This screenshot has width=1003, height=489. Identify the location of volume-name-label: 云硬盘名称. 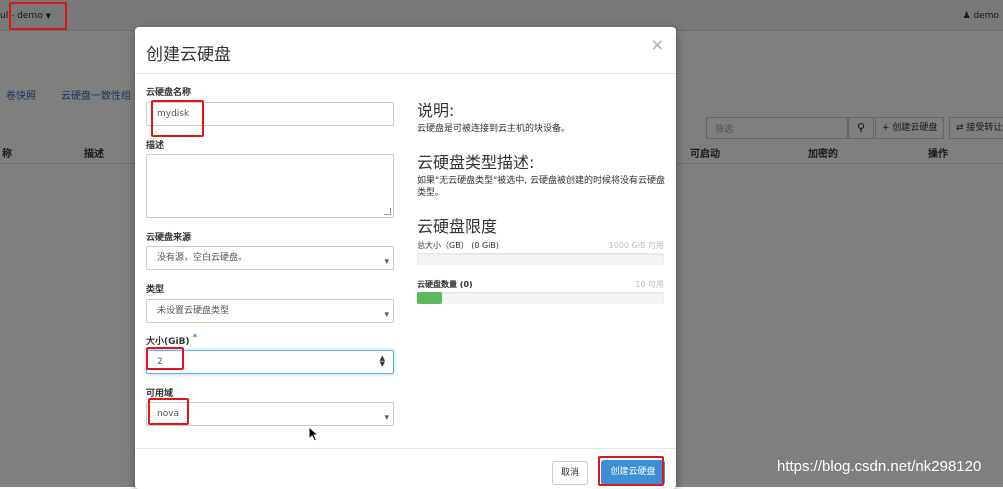
(169, 93).